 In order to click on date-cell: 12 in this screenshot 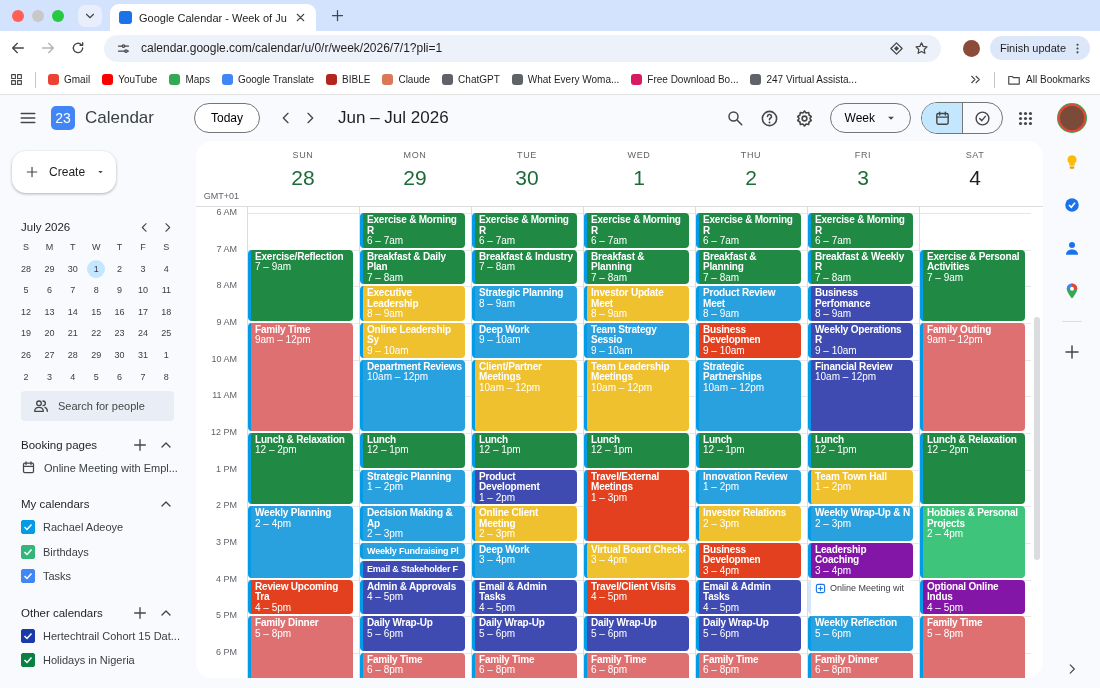, I will do `click(26, 311)`.